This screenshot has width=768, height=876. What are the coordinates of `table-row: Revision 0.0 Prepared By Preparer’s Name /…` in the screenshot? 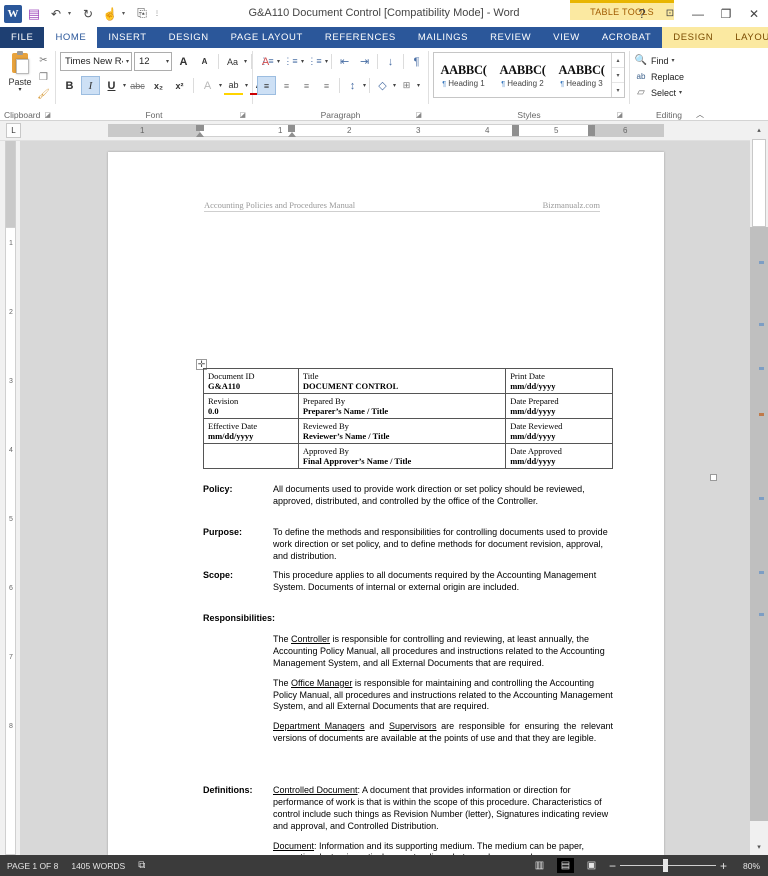 It's located at (408, 406).